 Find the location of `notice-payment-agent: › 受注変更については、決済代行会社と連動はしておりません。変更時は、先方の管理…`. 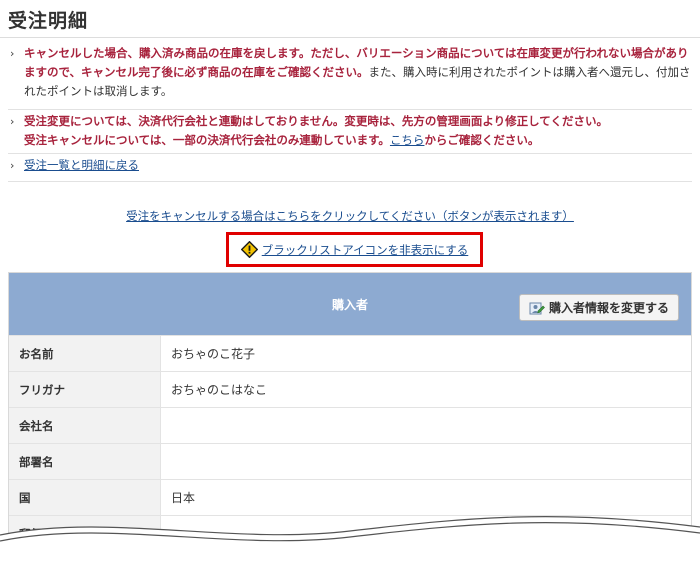

notice-payment-agent: › 受注変更については、決済代行会社と連動はしておりません。変更時は、先方の管理… is located at coordinates (350, 133).